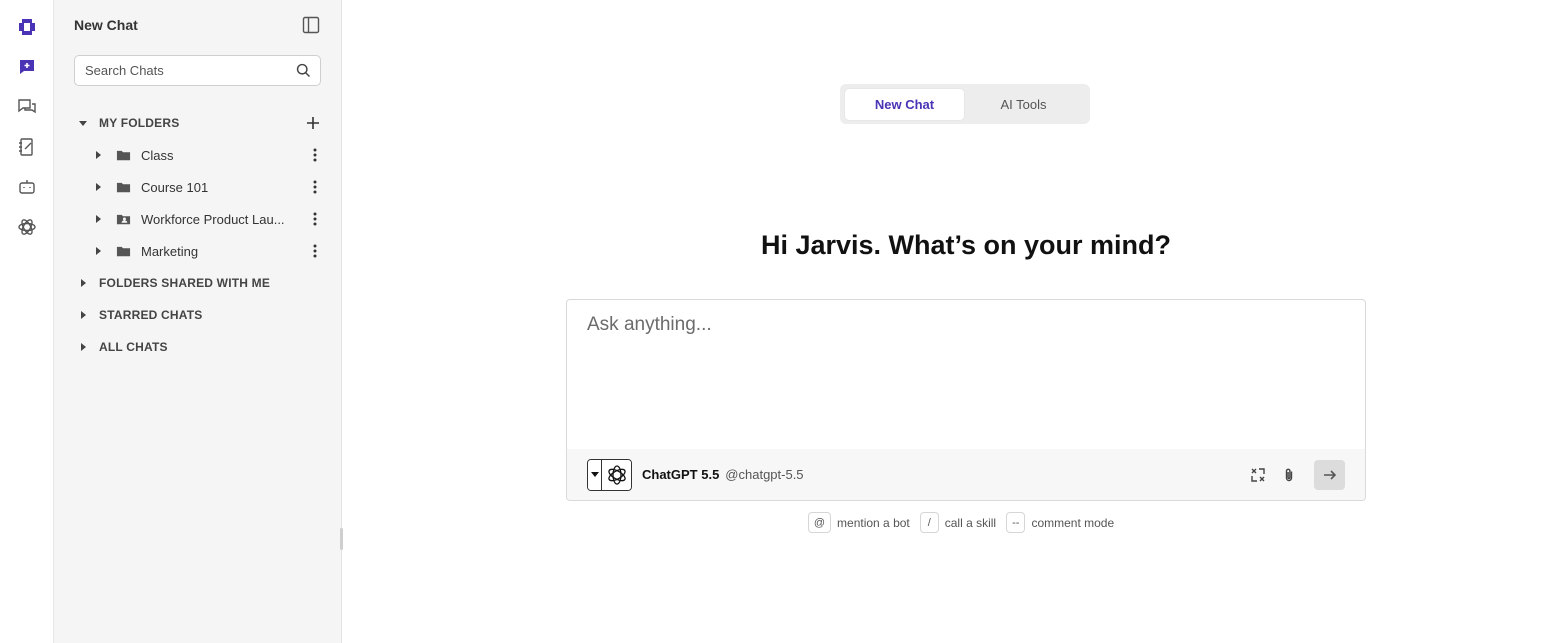 Image resolution: width=1567 pixels, height=643 pixels. I want to click on search-box, so click(197, 70).